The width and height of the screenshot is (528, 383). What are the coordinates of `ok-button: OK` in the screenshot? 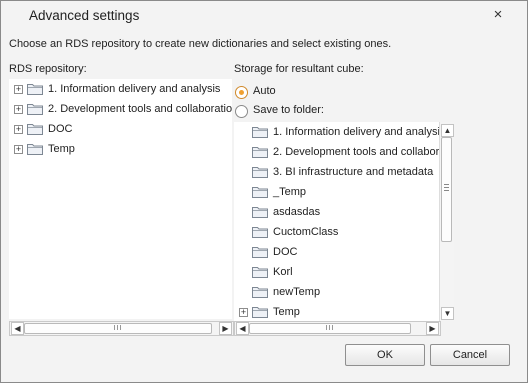 It's located at (385, 355).